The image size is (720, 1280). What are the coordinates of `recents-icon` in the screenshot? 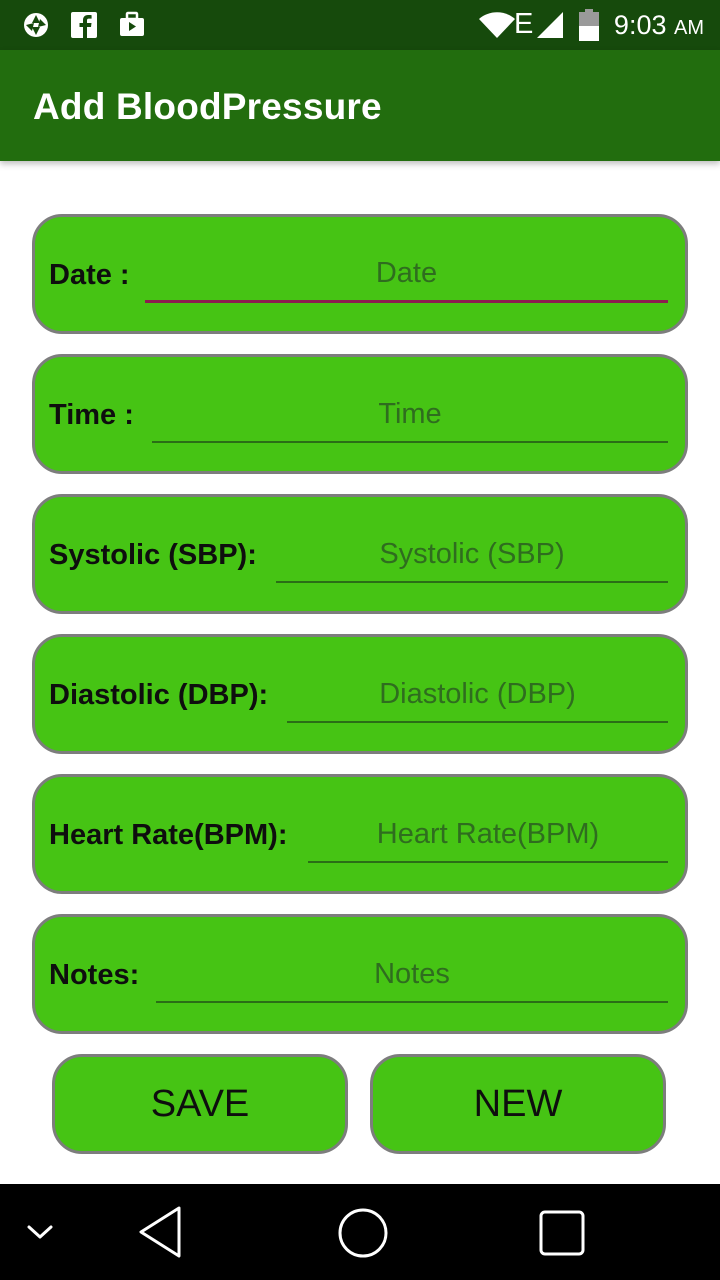 It's located at (562, 1233).